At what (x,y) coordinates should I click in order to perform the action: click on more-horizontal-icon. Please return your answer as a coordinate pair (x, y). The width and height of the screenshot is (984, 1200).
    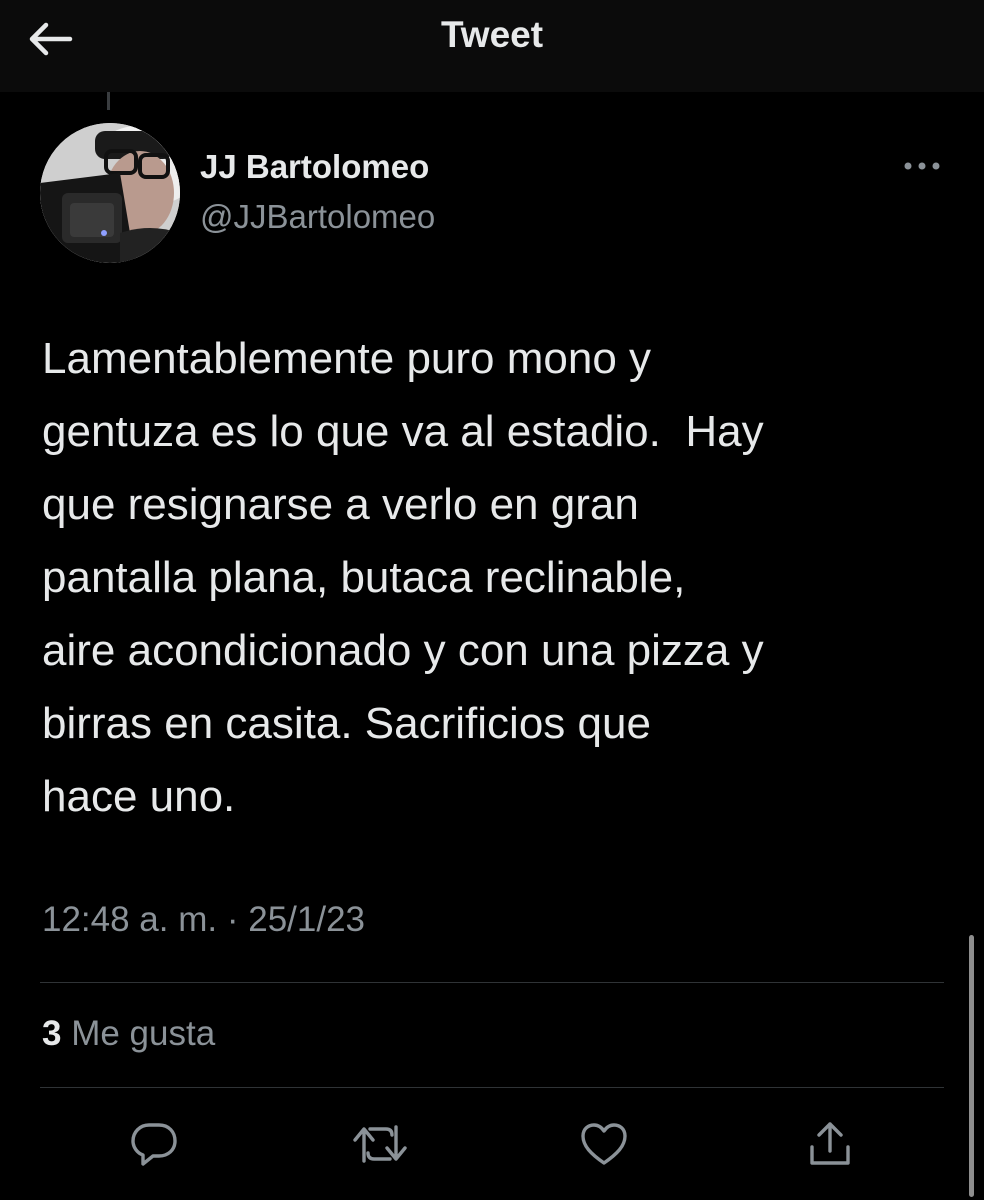
    Looking at the image, I should click on (922, 166).